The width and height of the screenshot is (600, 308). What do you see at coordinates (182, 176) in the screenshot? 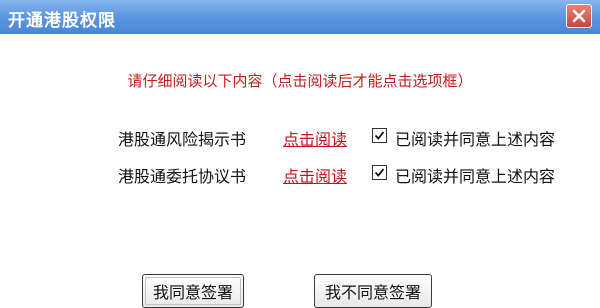
I see `agreement-label: 港股通委托协议书` at bounding box center [182, 176].